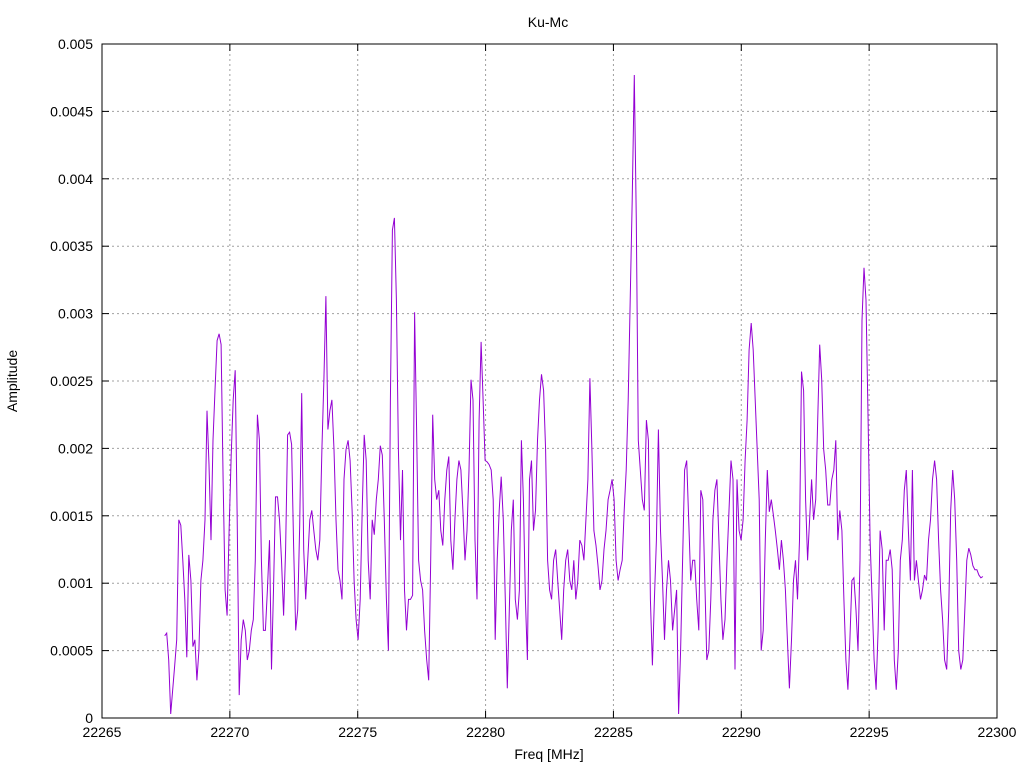 This screenshot has height=768, width=1024. Describe the element at coordinates (613, 732) in the screenshot. I see `x-tick-label: 22285` at that location.